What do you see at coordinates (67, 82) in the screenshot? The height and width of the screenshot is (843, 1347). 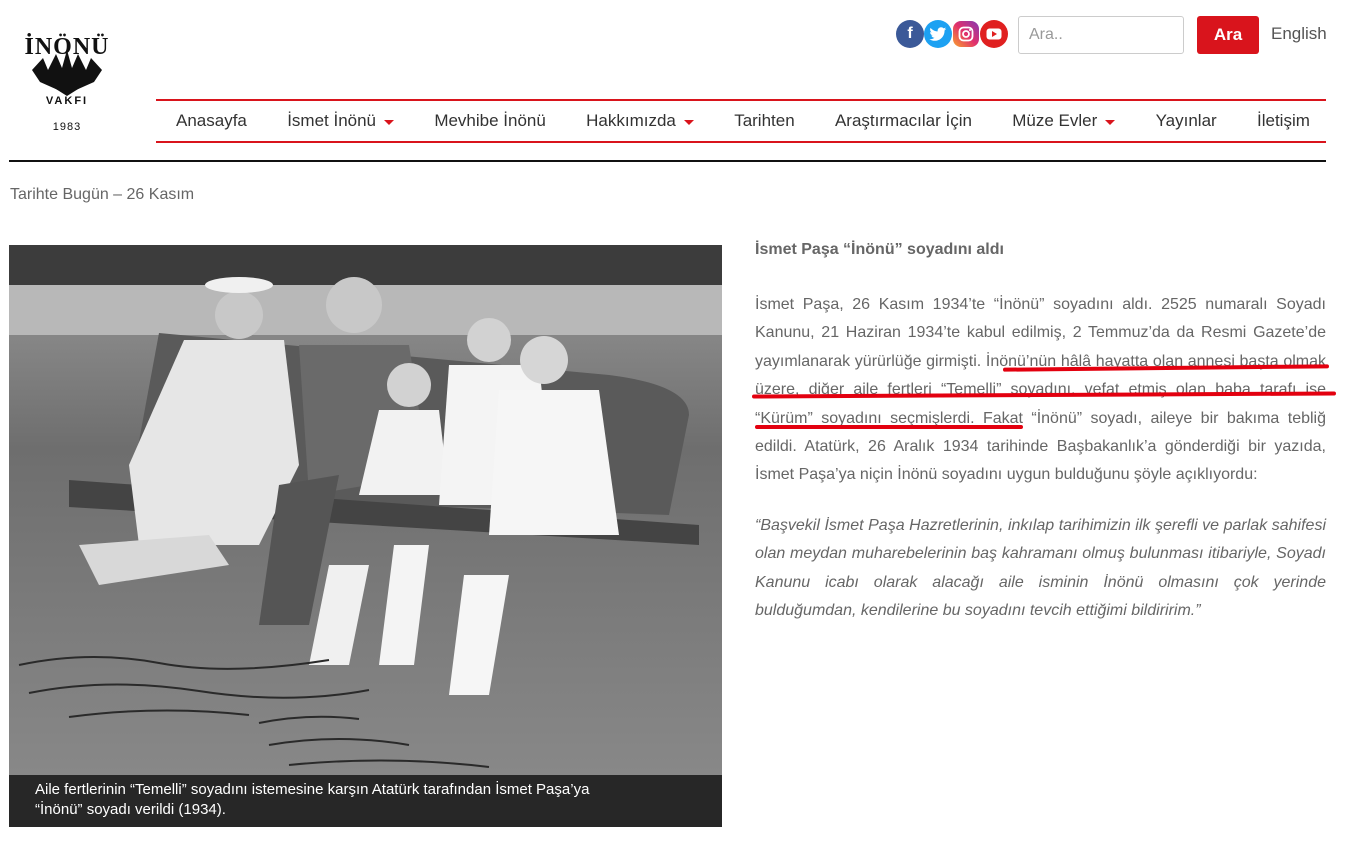 I see `inonu-vakfi-logo: İNÖNÜ VAKFI 1983` at bounding box center [67, 82].